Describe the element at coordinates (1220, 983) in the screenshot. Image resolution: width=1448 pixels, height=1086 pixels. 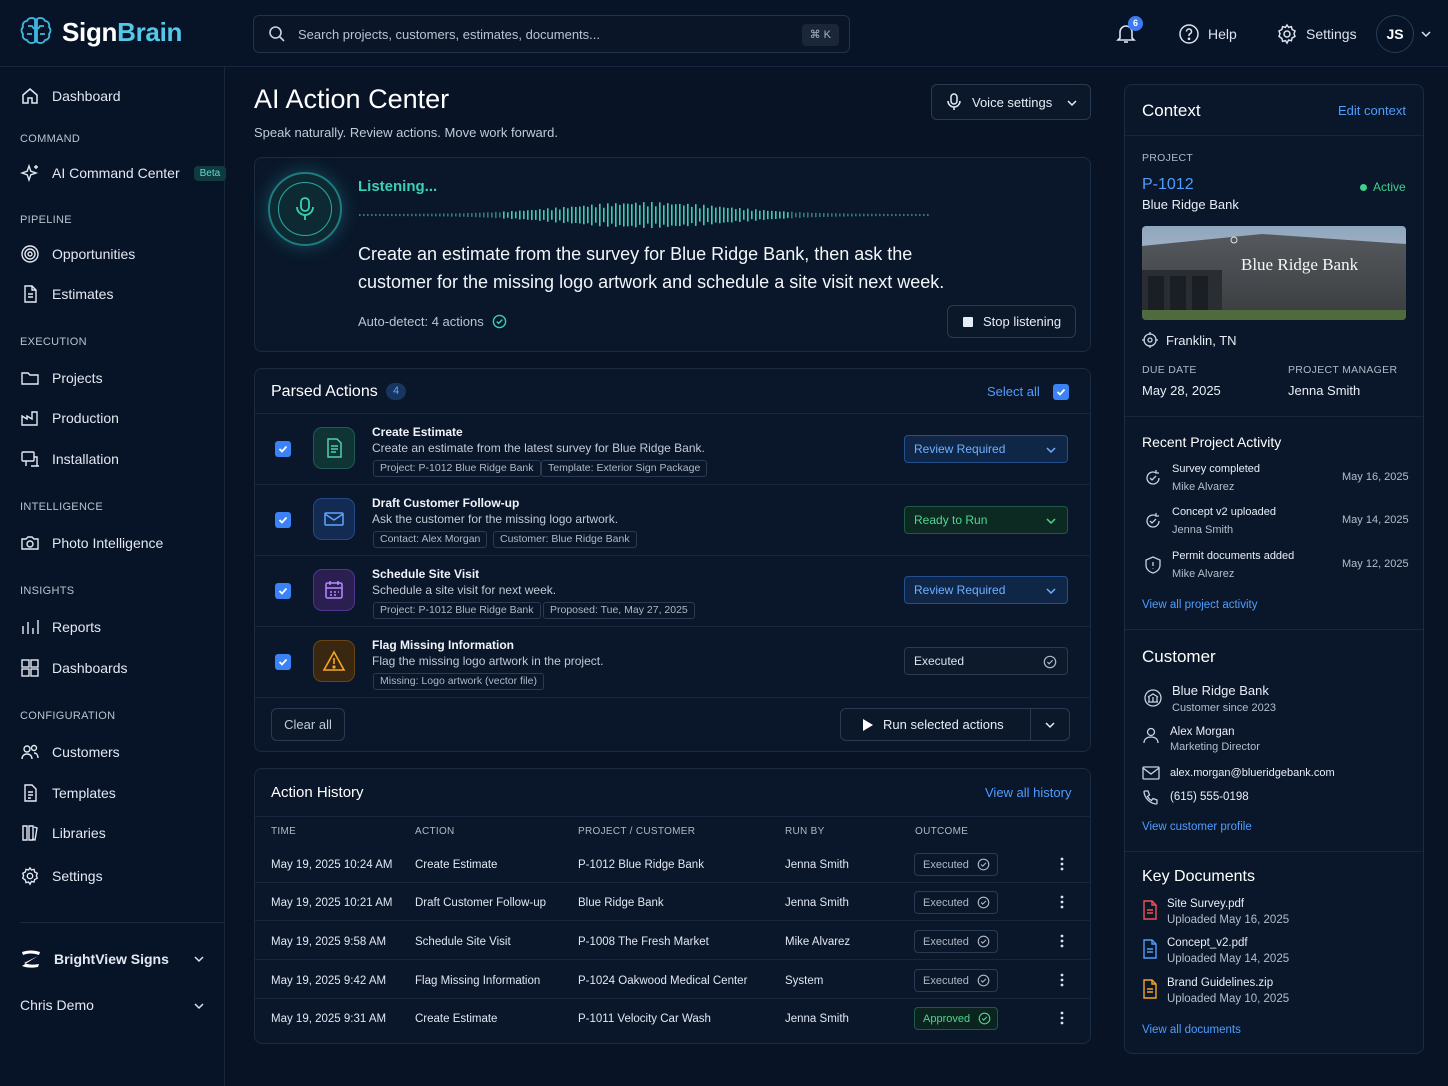
I see `document-name: Brand Guidelines.zip` at that location.